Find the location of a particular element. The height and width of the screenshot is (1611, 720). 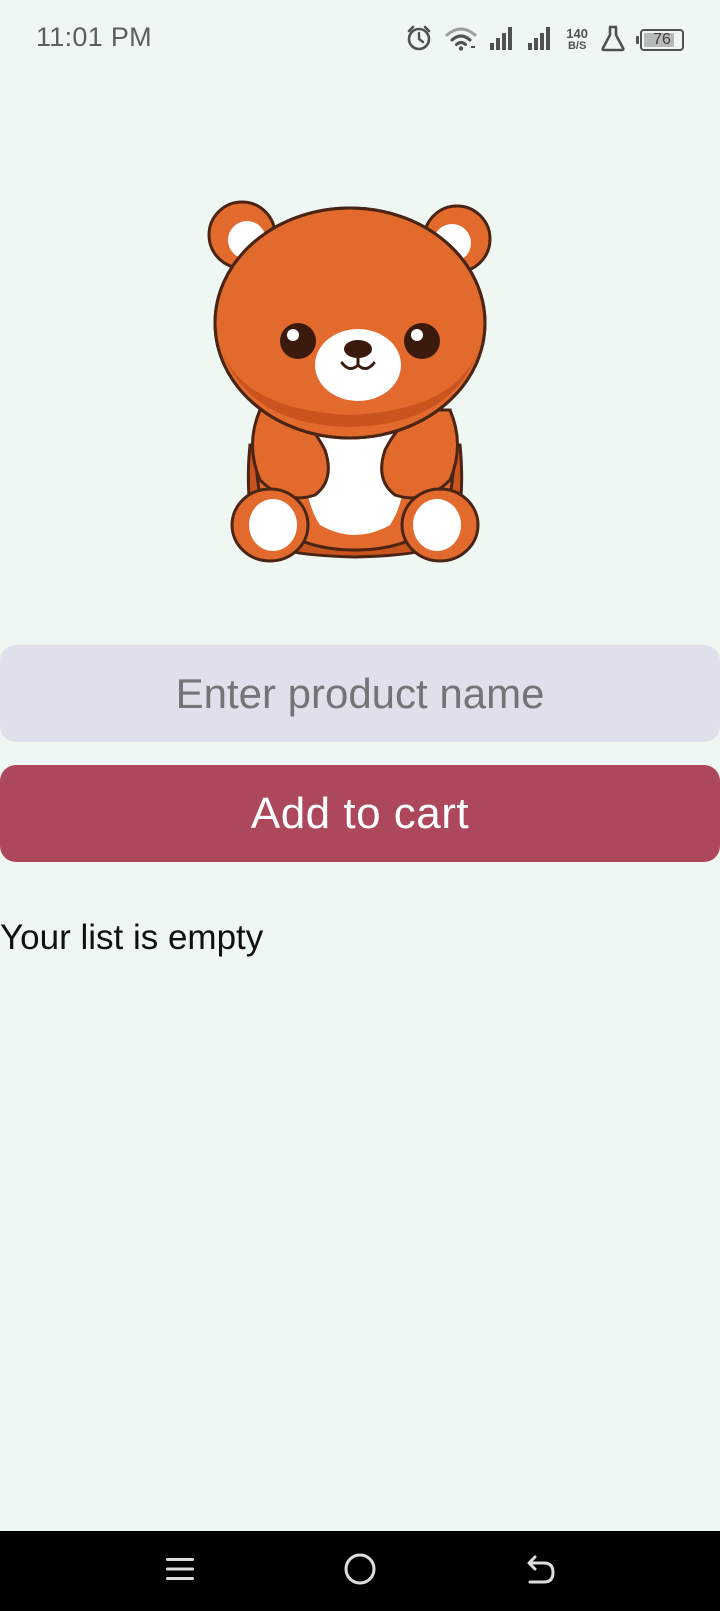

home-icon is located at coordinates (360, 1571).